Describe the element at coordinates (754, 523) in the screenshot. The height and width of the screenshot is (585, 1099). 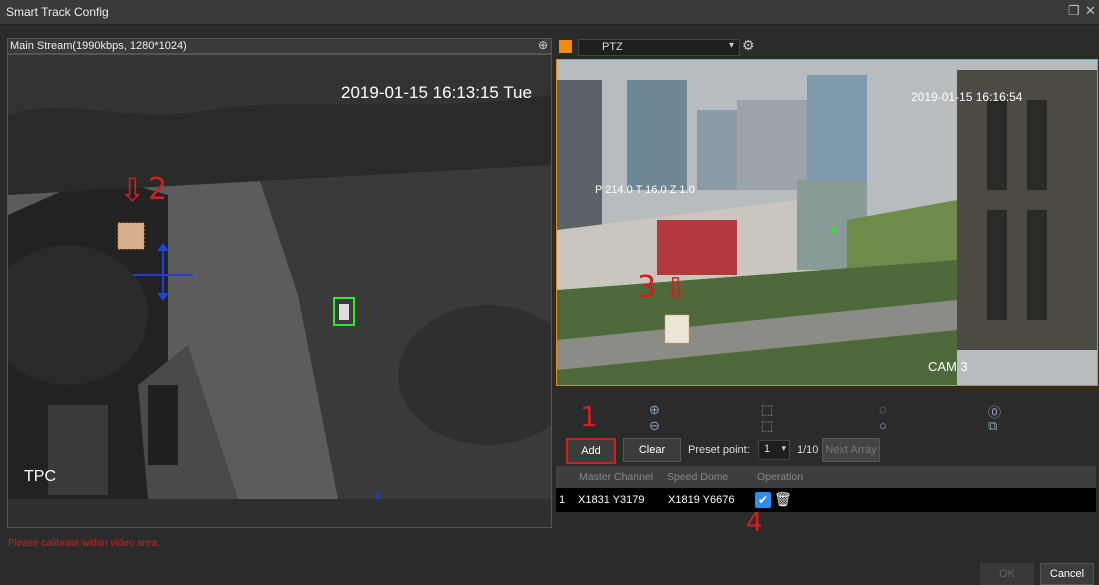
I see `annotation-number-4: 4` at that location.